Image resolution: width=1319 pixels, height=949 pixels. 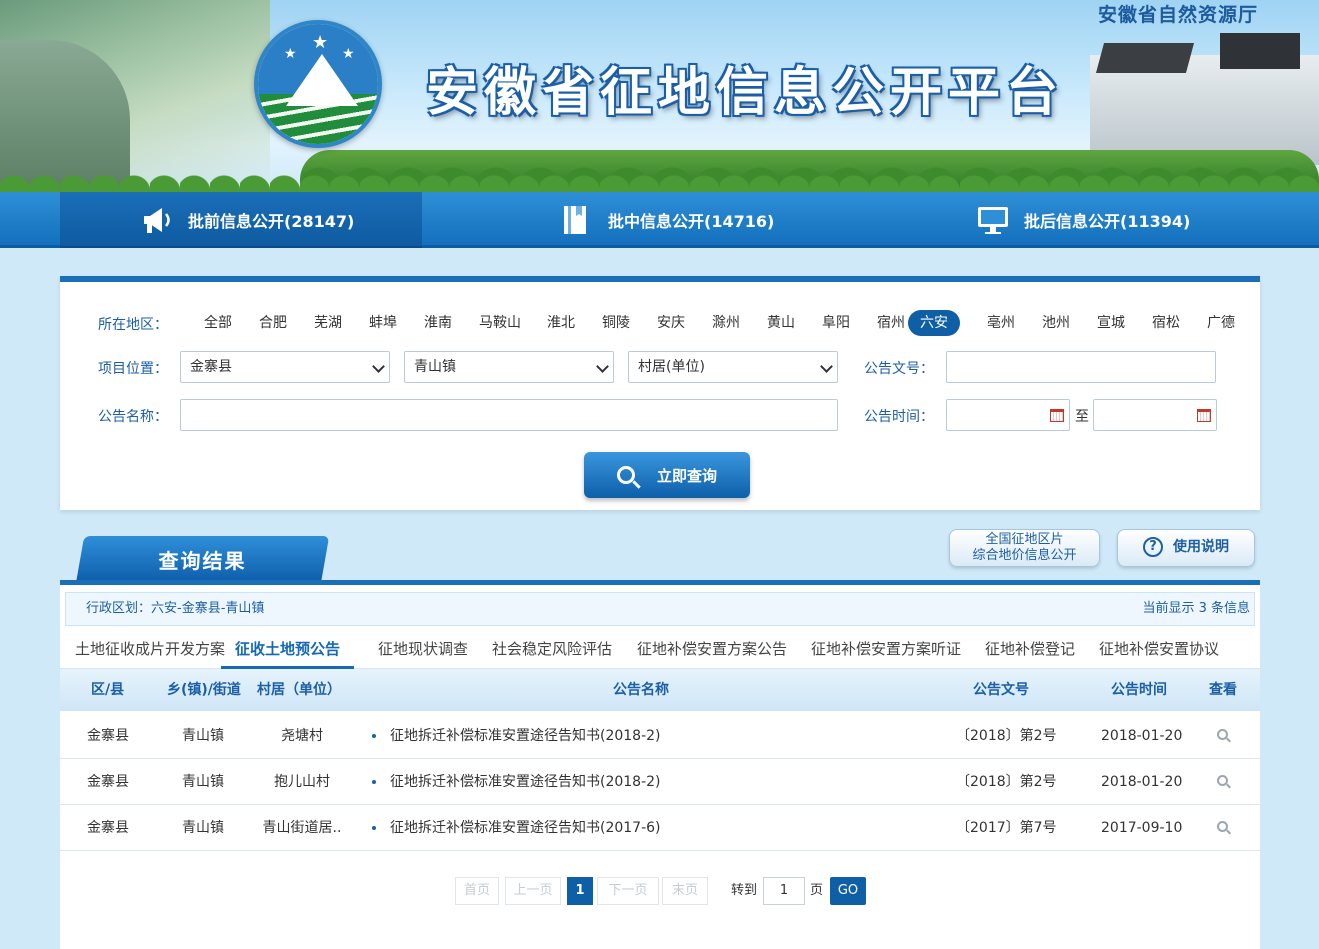 I want to click on first-page-button: 首页, so click(x=477, y=891).